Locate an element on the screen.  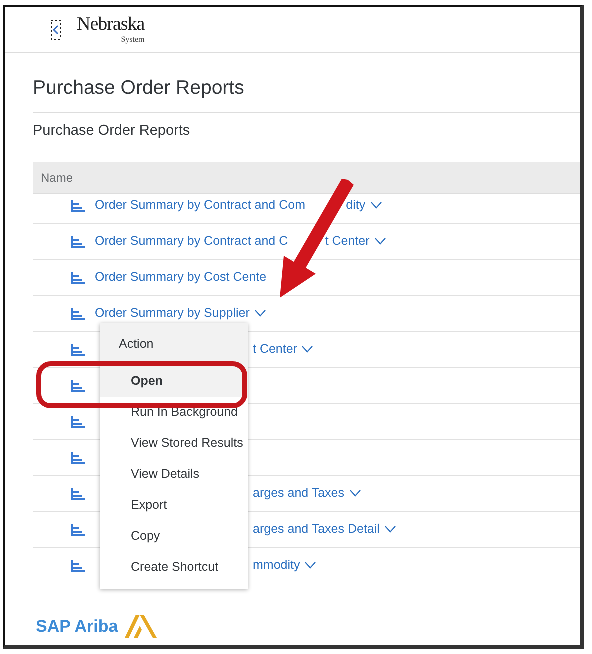
report-link: Order Summary by Contract and Com is located at coordinates (200, 205).